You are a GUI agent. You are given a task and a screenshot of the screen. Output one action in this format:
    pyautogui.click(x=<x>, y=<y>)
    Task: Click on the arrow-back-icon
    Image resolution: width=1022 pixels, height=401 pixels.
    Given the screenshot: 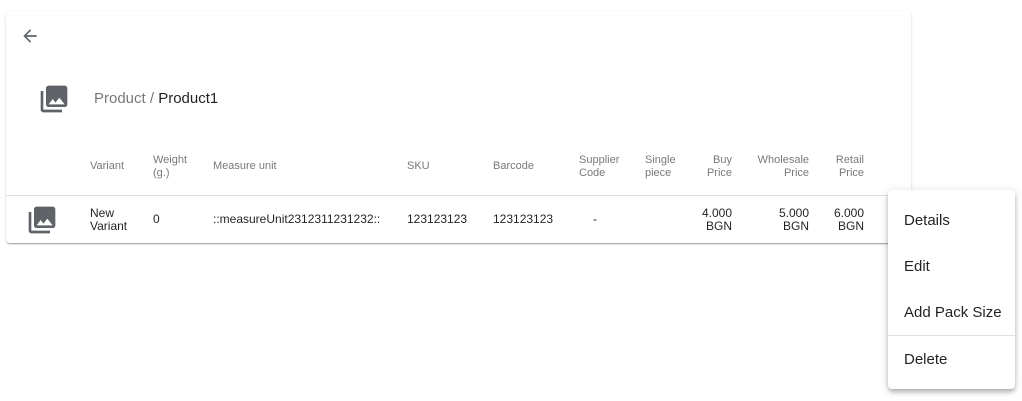 What is the action you would take?
    pyautogui.click(x=30, y=36)
    